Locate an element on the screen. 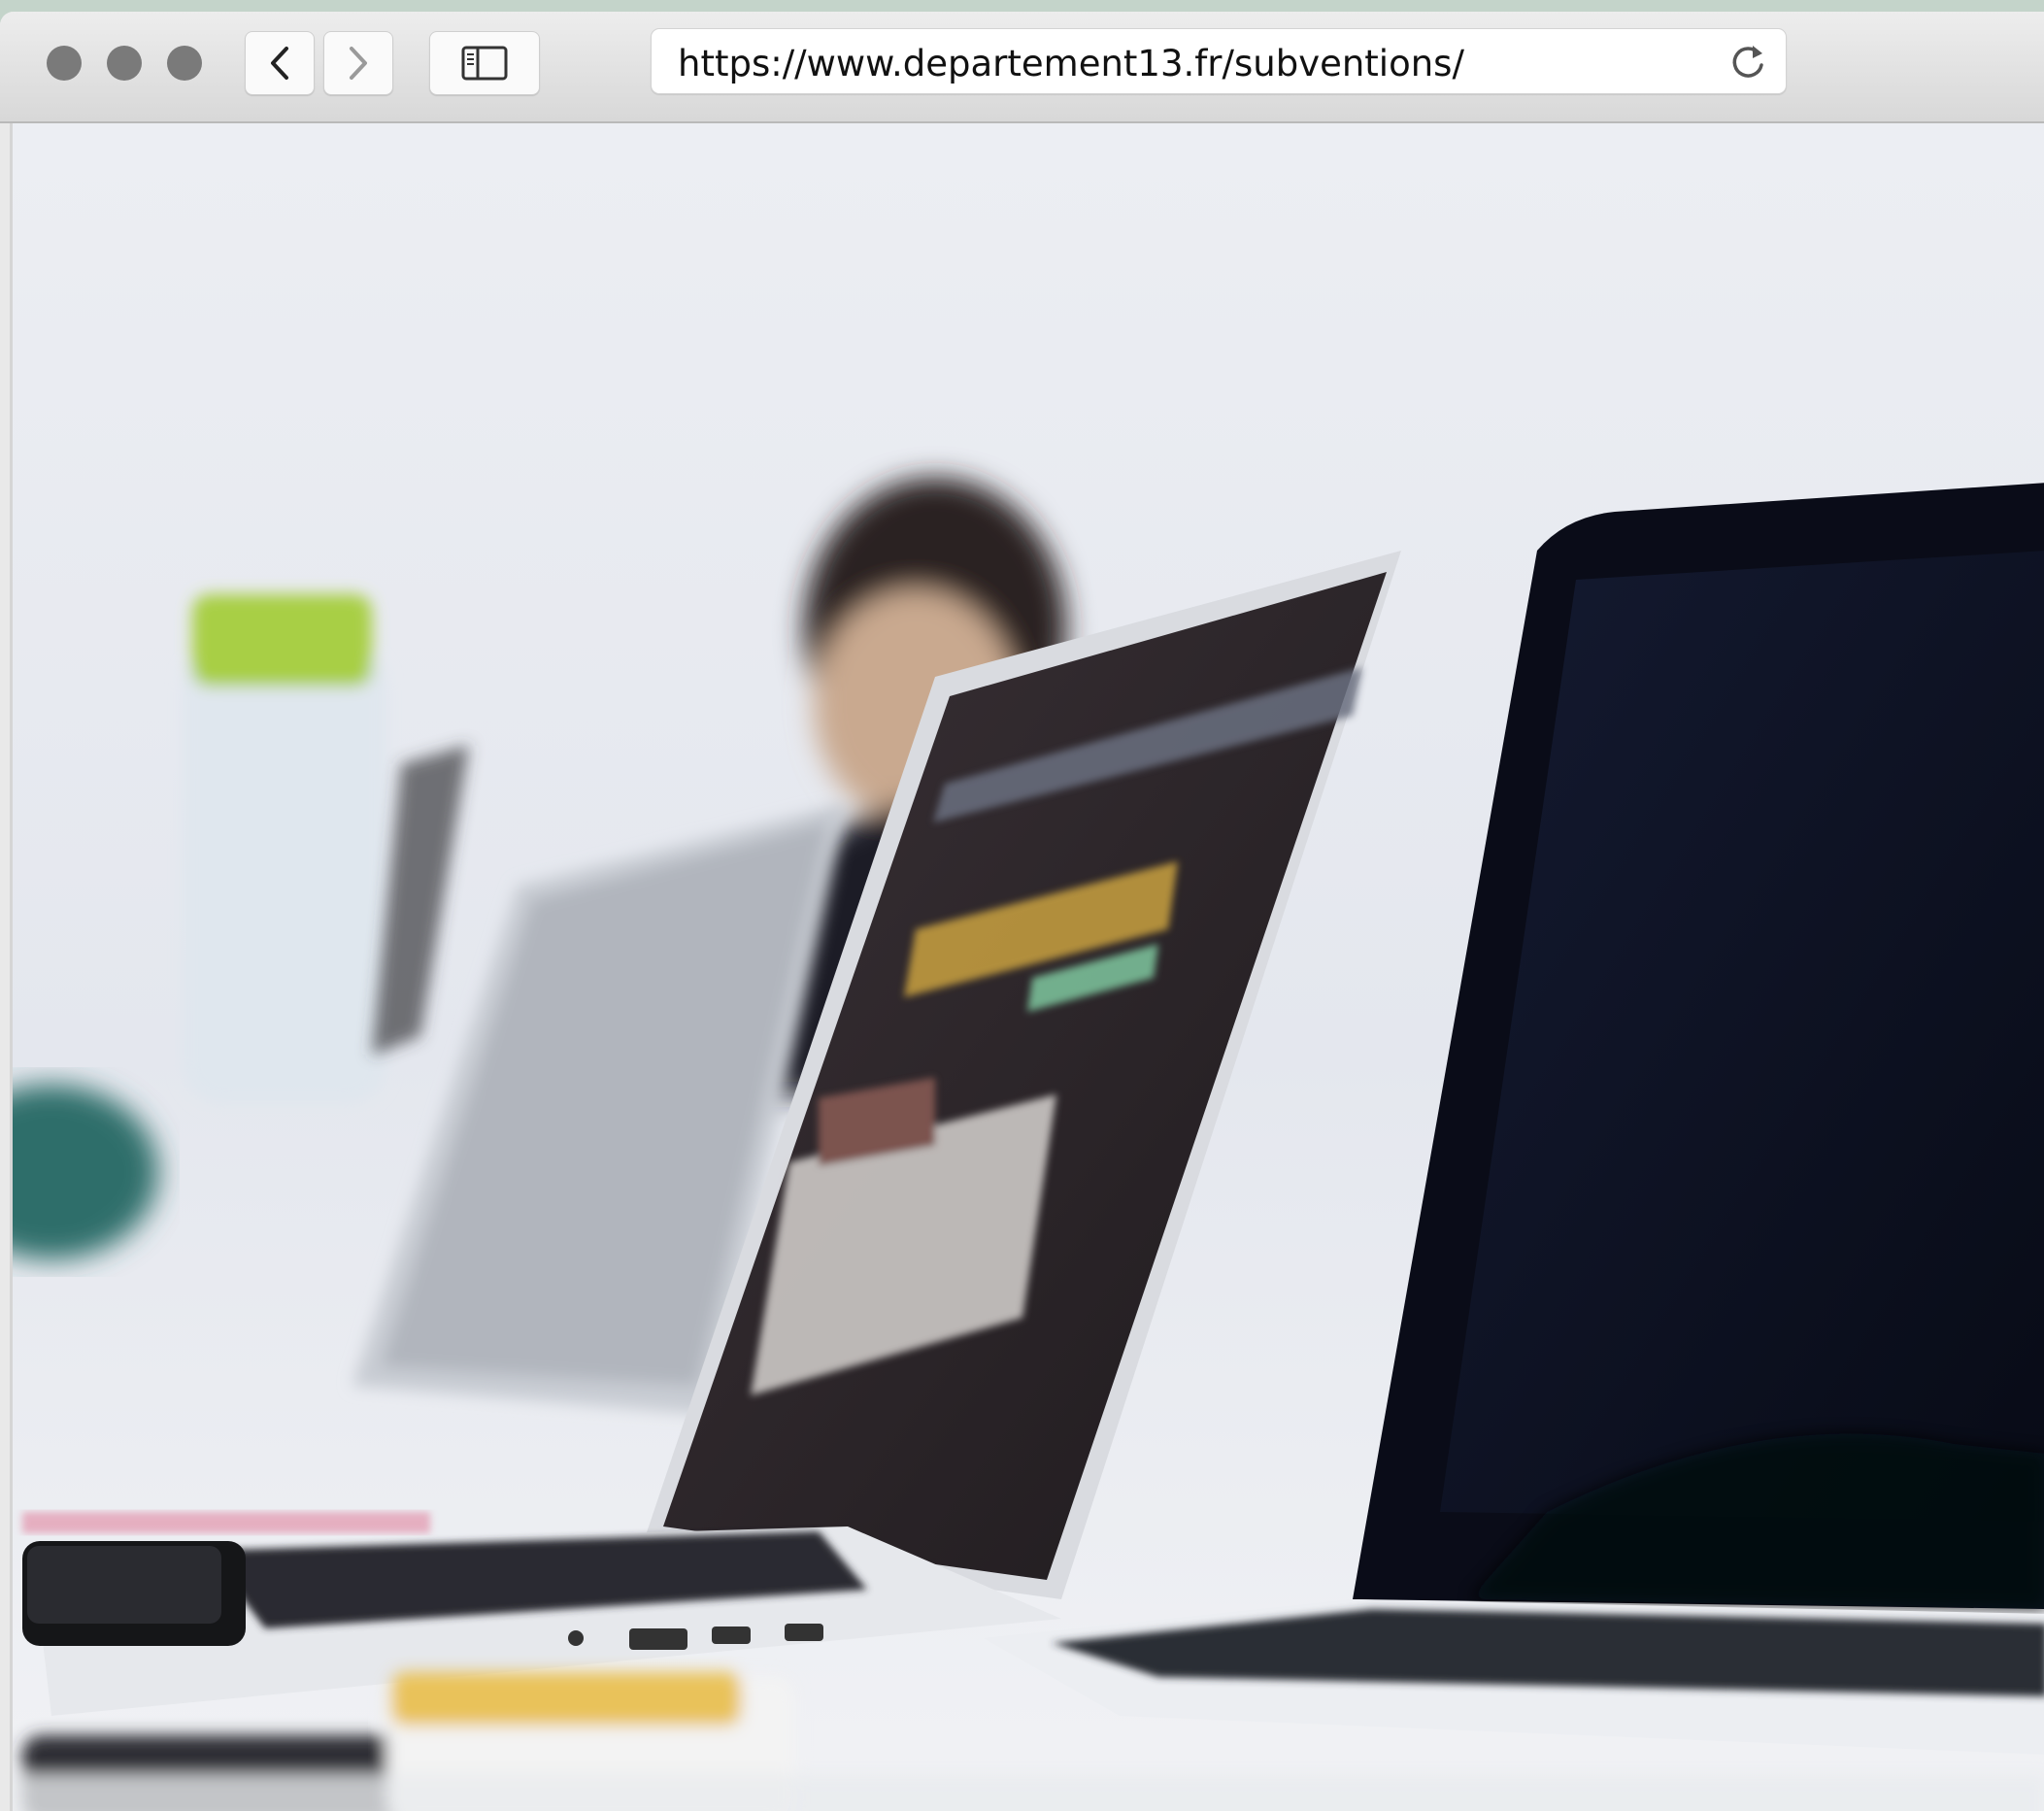 Image resolution: width=2044 pixels, height=1811 pixels. zoom-window-button is located at coordinates (184, 63).